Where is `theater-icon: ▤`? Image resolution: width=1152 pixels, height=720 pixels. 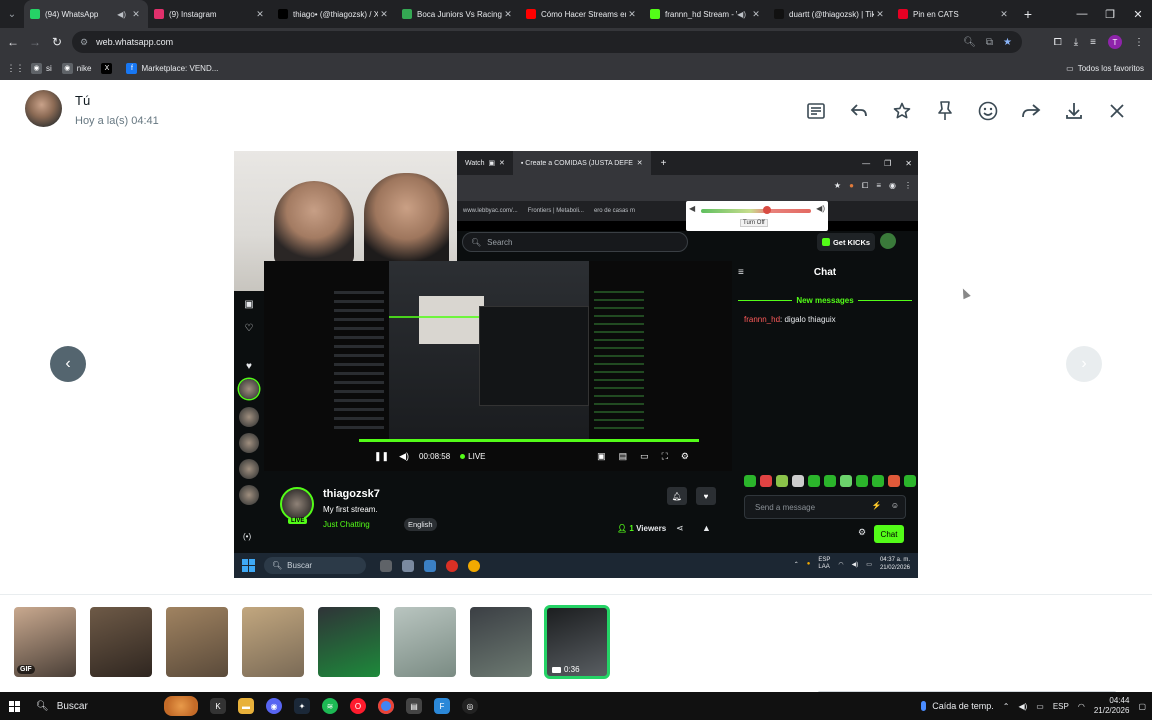
theater-icon: ▤ is located at coordinates (623, 455).